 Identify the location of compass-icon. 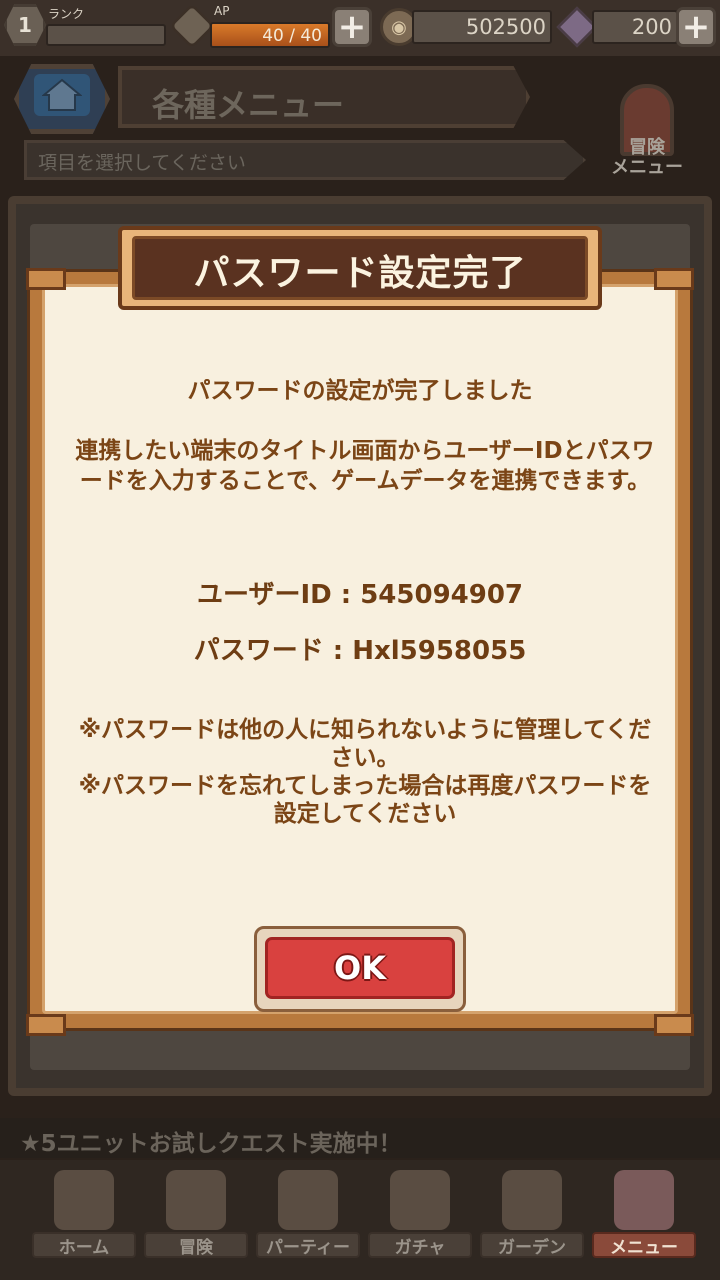
(196, 1200).